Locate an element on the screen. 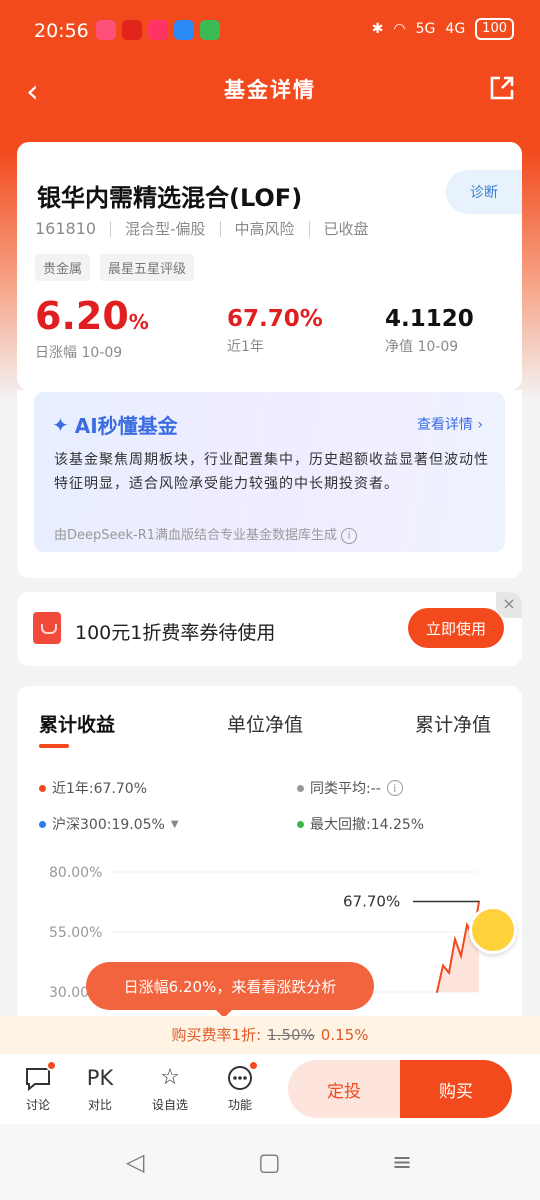  pk-icon: PK is located at coordinates (100, 1078).